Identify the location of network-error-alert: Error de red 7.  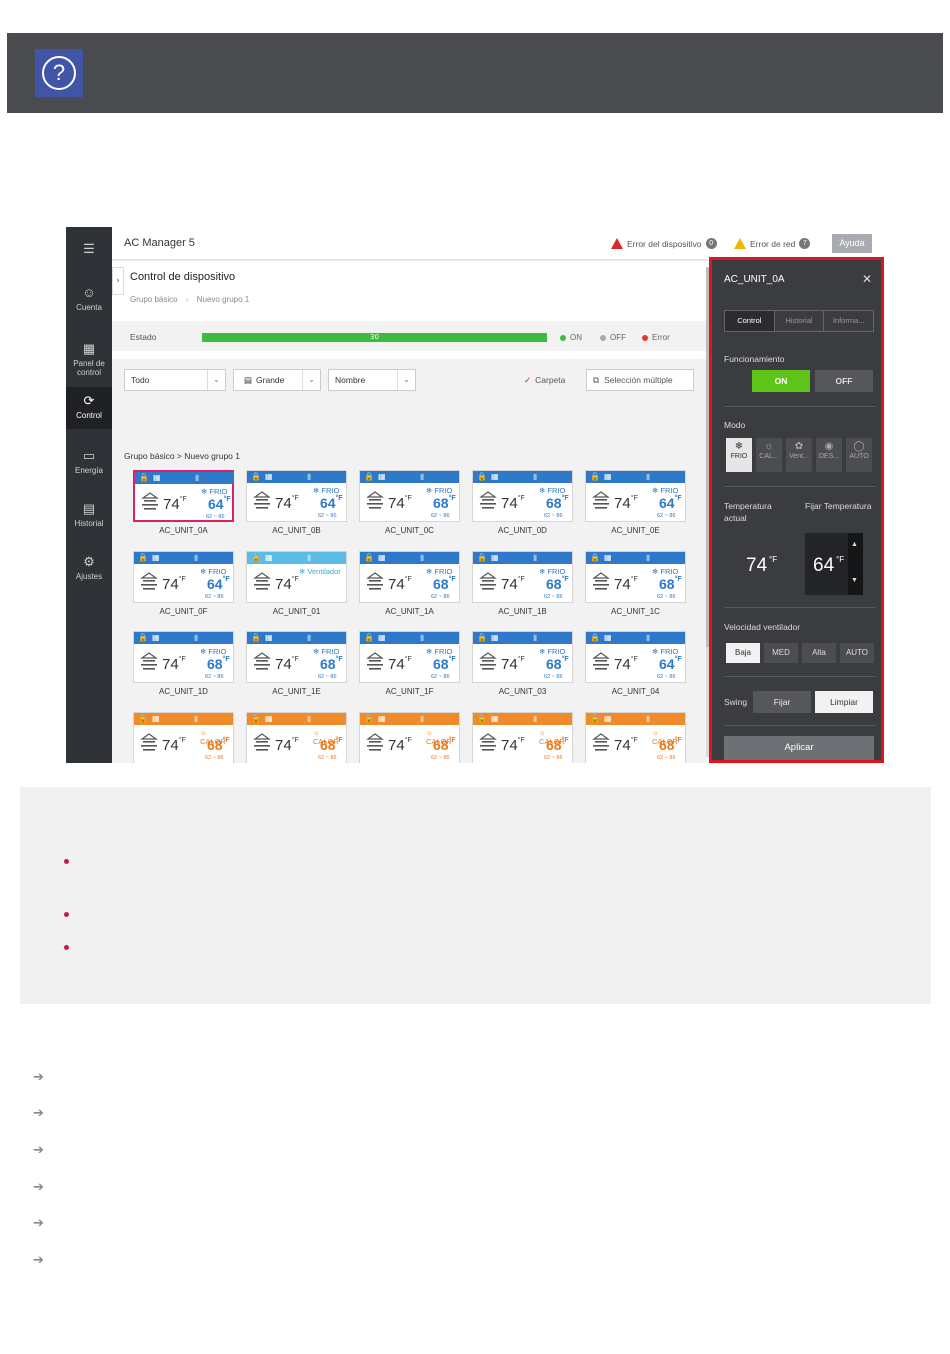
(772, 243).